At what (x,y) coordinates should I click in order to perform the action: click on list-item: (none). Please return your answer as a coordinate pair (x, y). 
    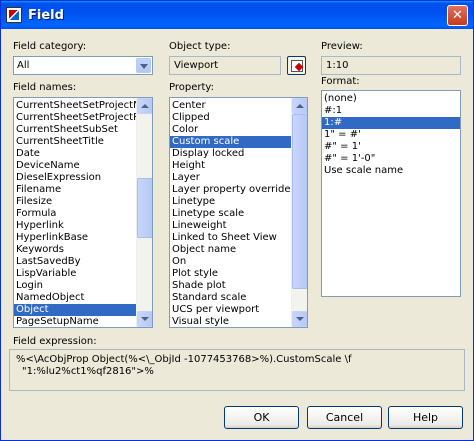
    Looking at the image, I should click on (391, 99).